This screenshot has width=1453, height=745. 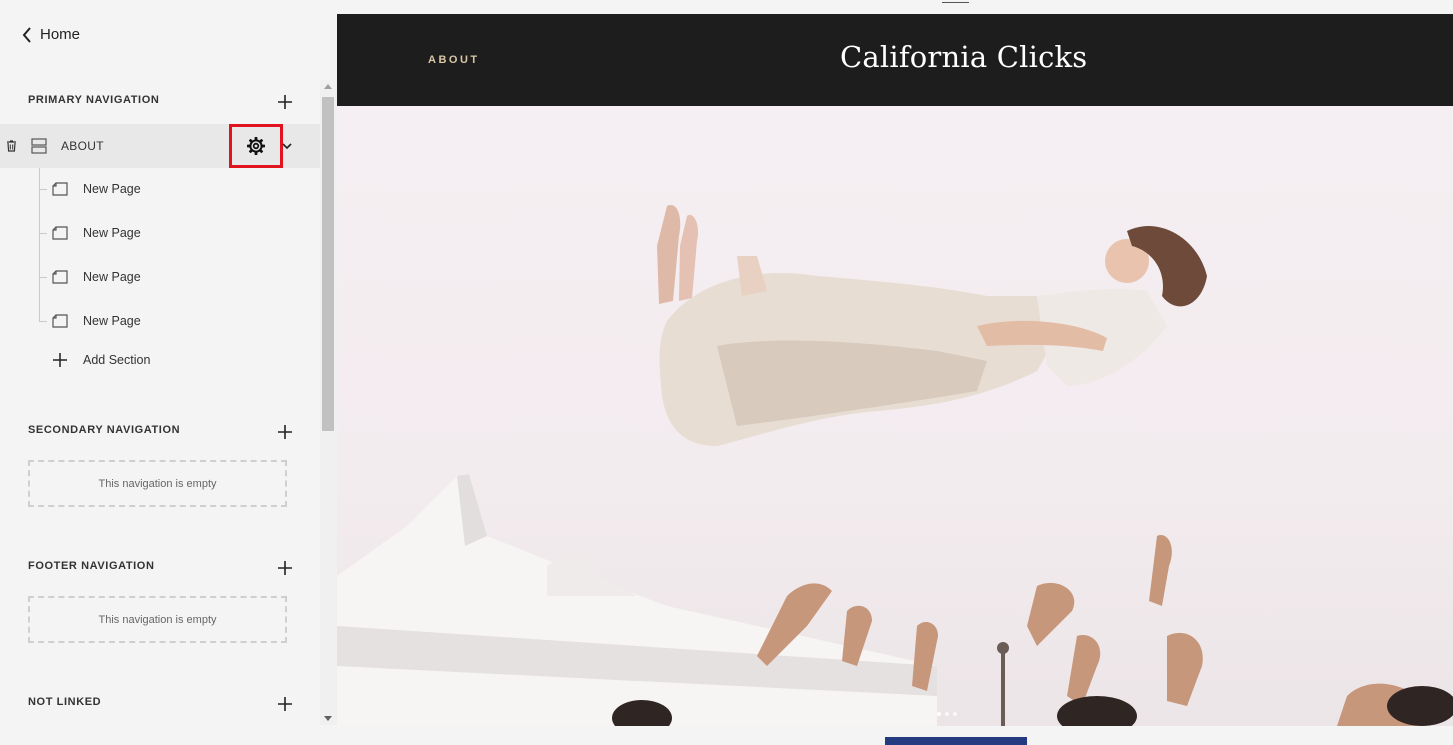 What do you see at coordinates (932, 325) in the screenshot?
I see `bride-figure` at bounding box center [932, 325].